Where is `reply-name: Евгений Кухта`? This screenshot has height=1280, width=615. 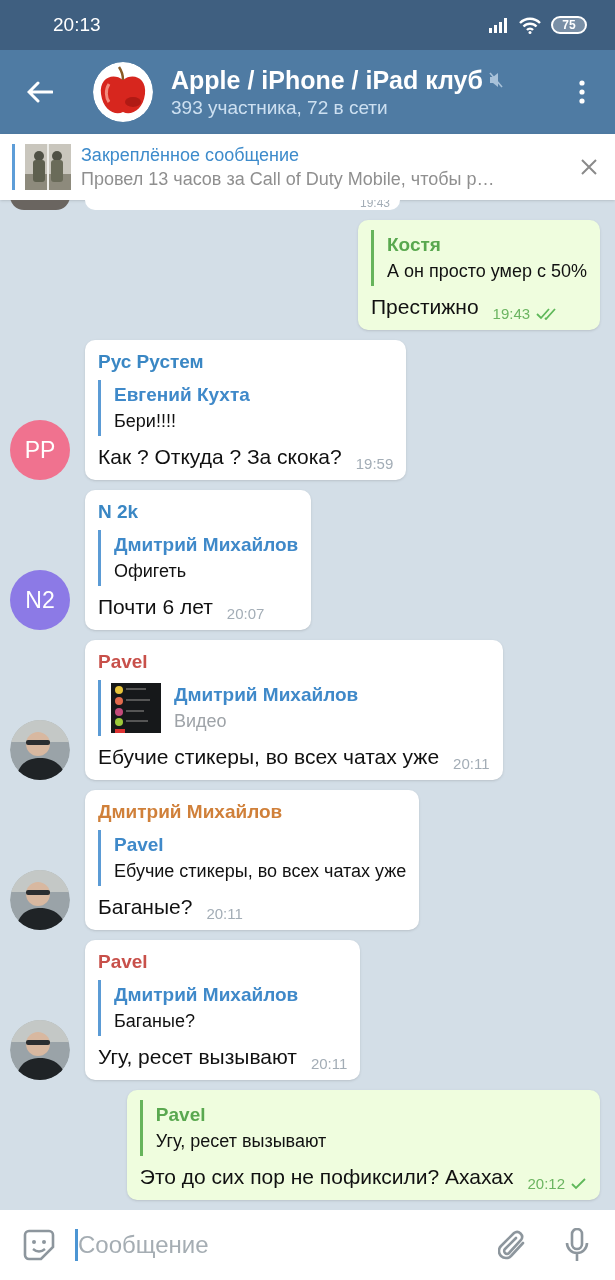 reply-name: Евгений Кухта is located at coordinates (182, 395).